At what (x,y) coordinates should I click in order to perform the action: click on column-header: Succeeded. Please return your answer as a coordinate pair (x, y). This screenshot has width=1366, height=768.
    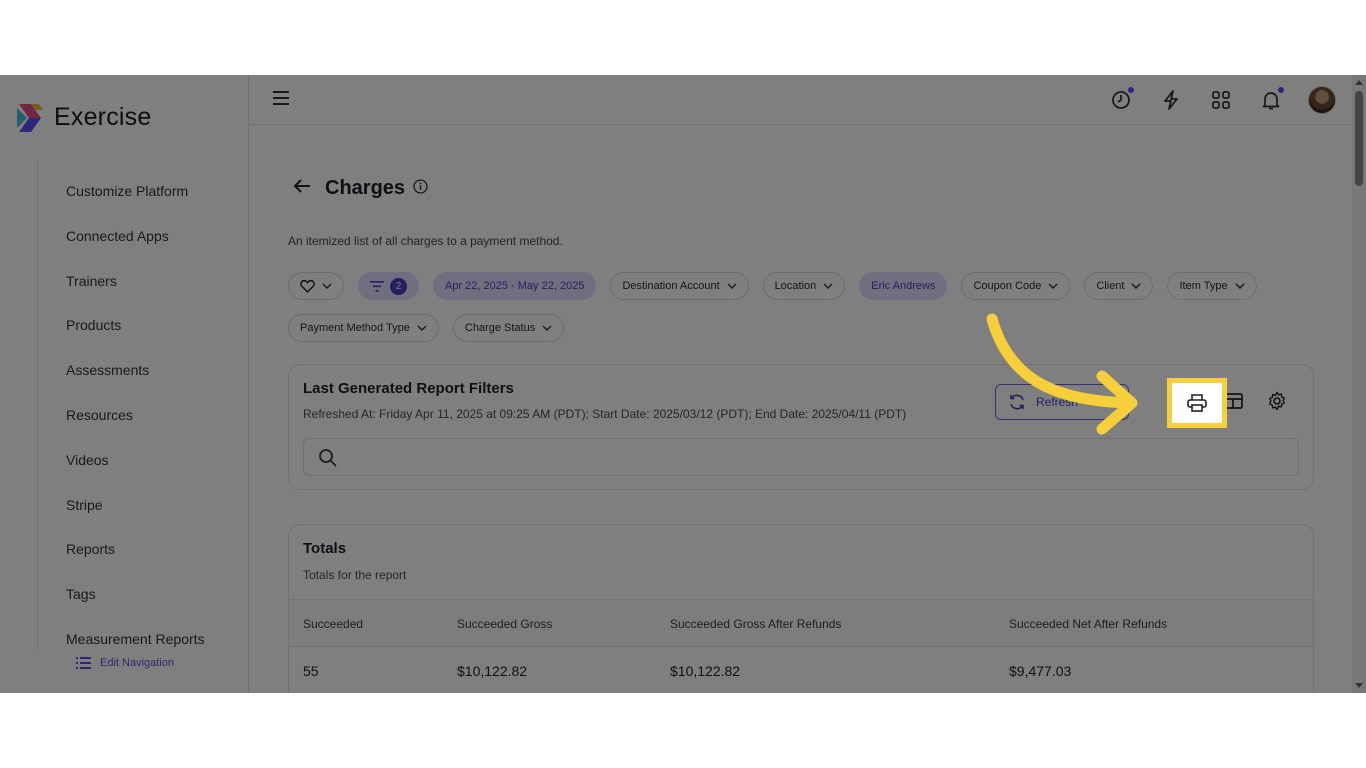
    Looking at the image, I should click on (333, 624).